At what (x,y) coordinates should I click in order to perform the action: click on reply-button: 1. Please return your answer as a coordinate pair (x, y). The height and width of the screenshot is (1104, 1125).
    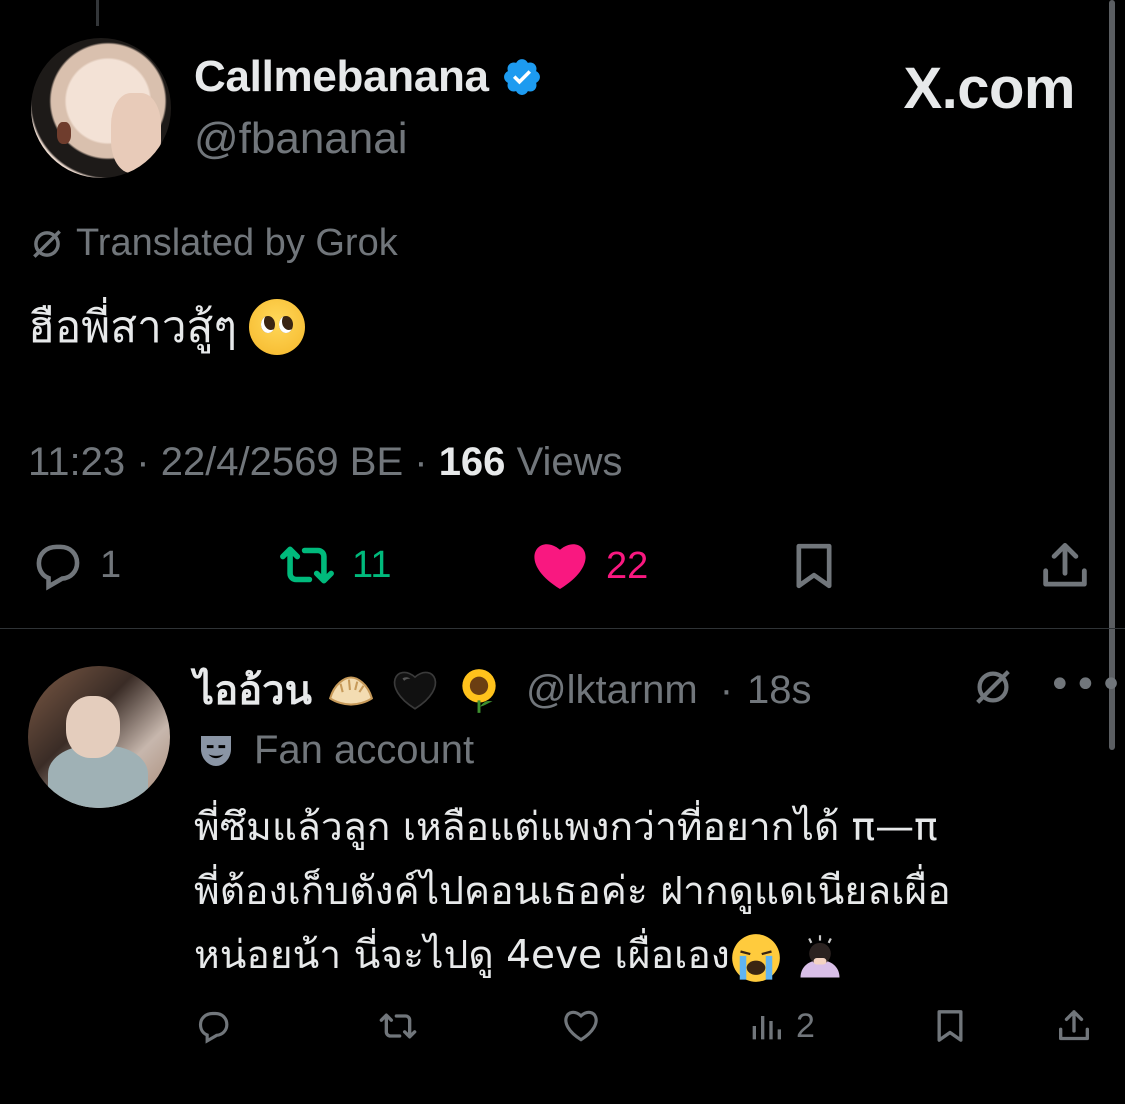
    Looking at the image, I should click on (74, 565).